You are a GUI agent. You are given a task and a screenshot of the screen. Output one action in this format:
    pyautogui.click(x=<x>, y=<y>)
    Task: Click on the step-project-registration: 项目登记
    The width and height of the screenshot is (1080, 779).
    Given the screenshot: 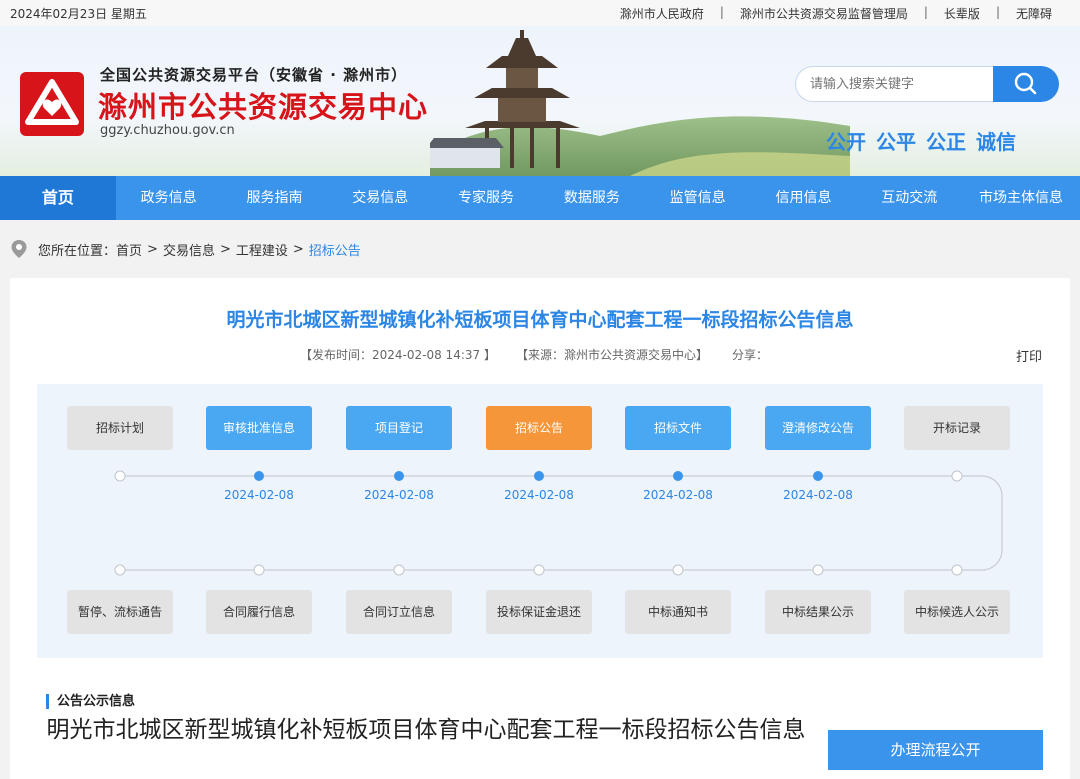 What is the action you would take?
    pyautogui.click(x=399, y=428)
    